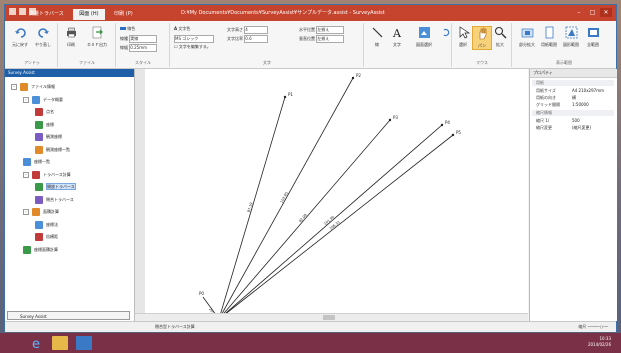 Image resolution: width=621 pixels, height=353 pixels. Describe the element at coordinates (395, 117) in the screenshot. I see `point-label: P3` at that location.